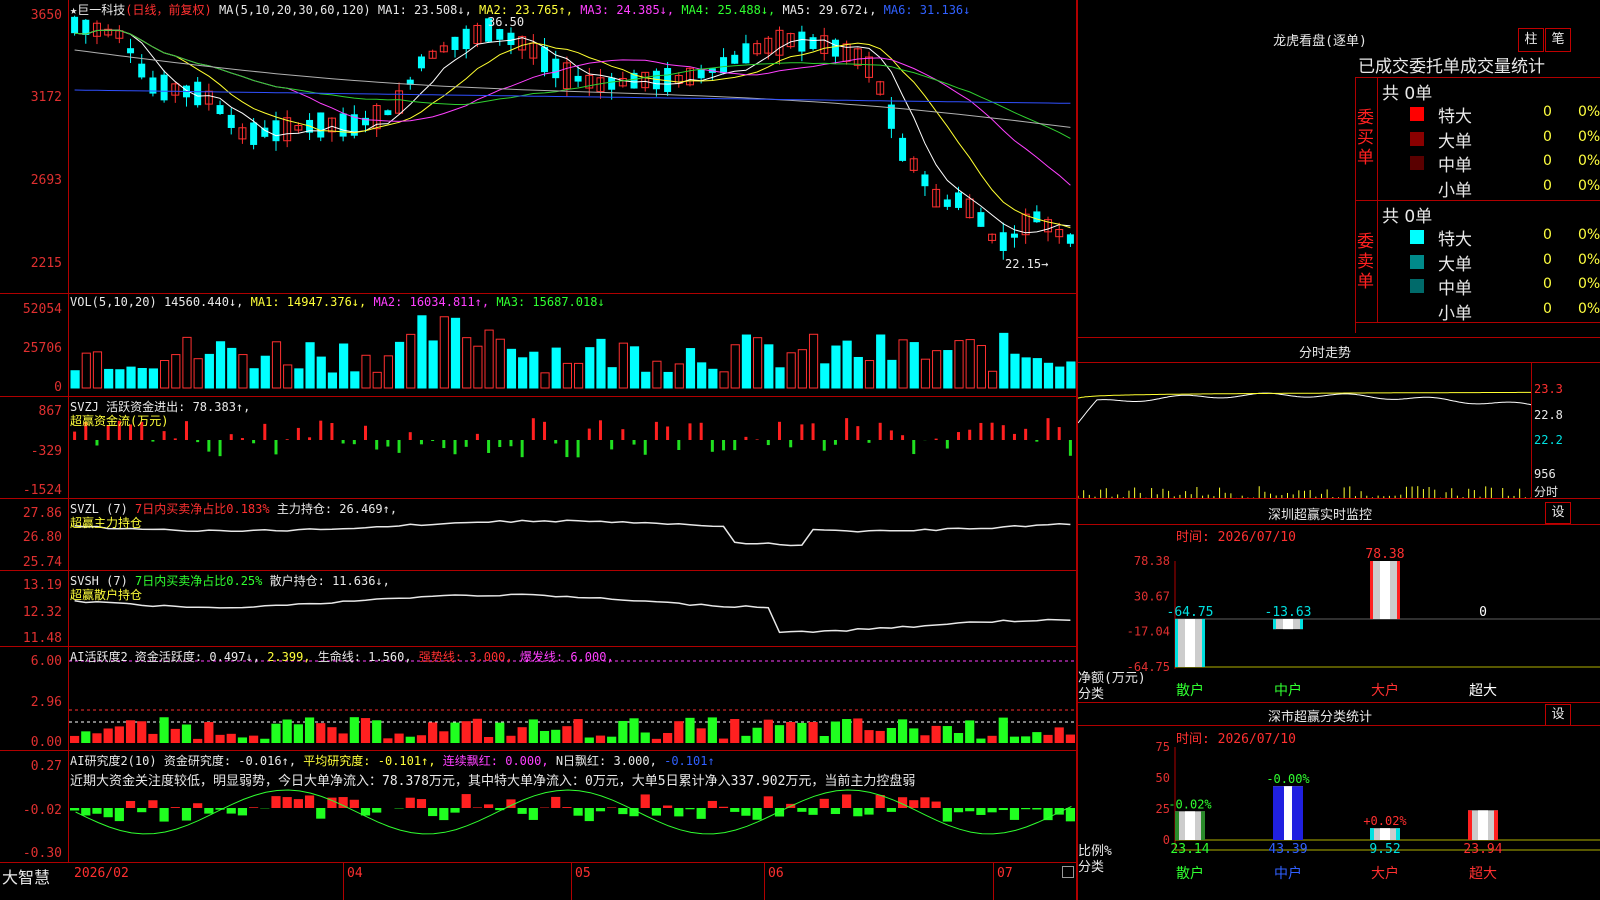 This screenshot has width=1600, height=900. I want to click on ai1-axis-2: 0.00, so click(46, 742).